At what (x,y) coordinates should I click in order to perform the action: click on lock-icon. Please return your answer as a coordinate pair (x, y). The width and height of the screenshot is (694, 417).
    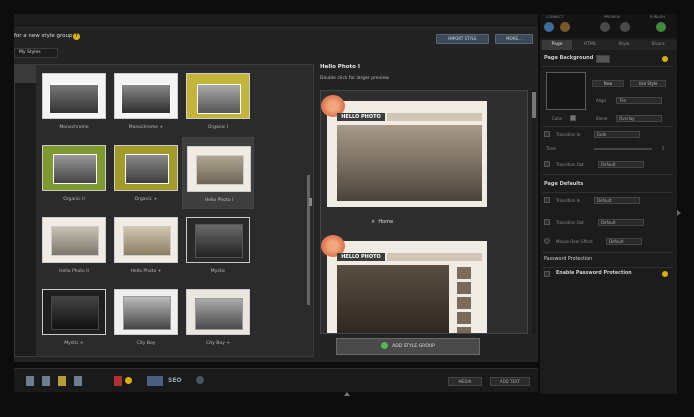
    Looking at the image, I should click on (603, 59).